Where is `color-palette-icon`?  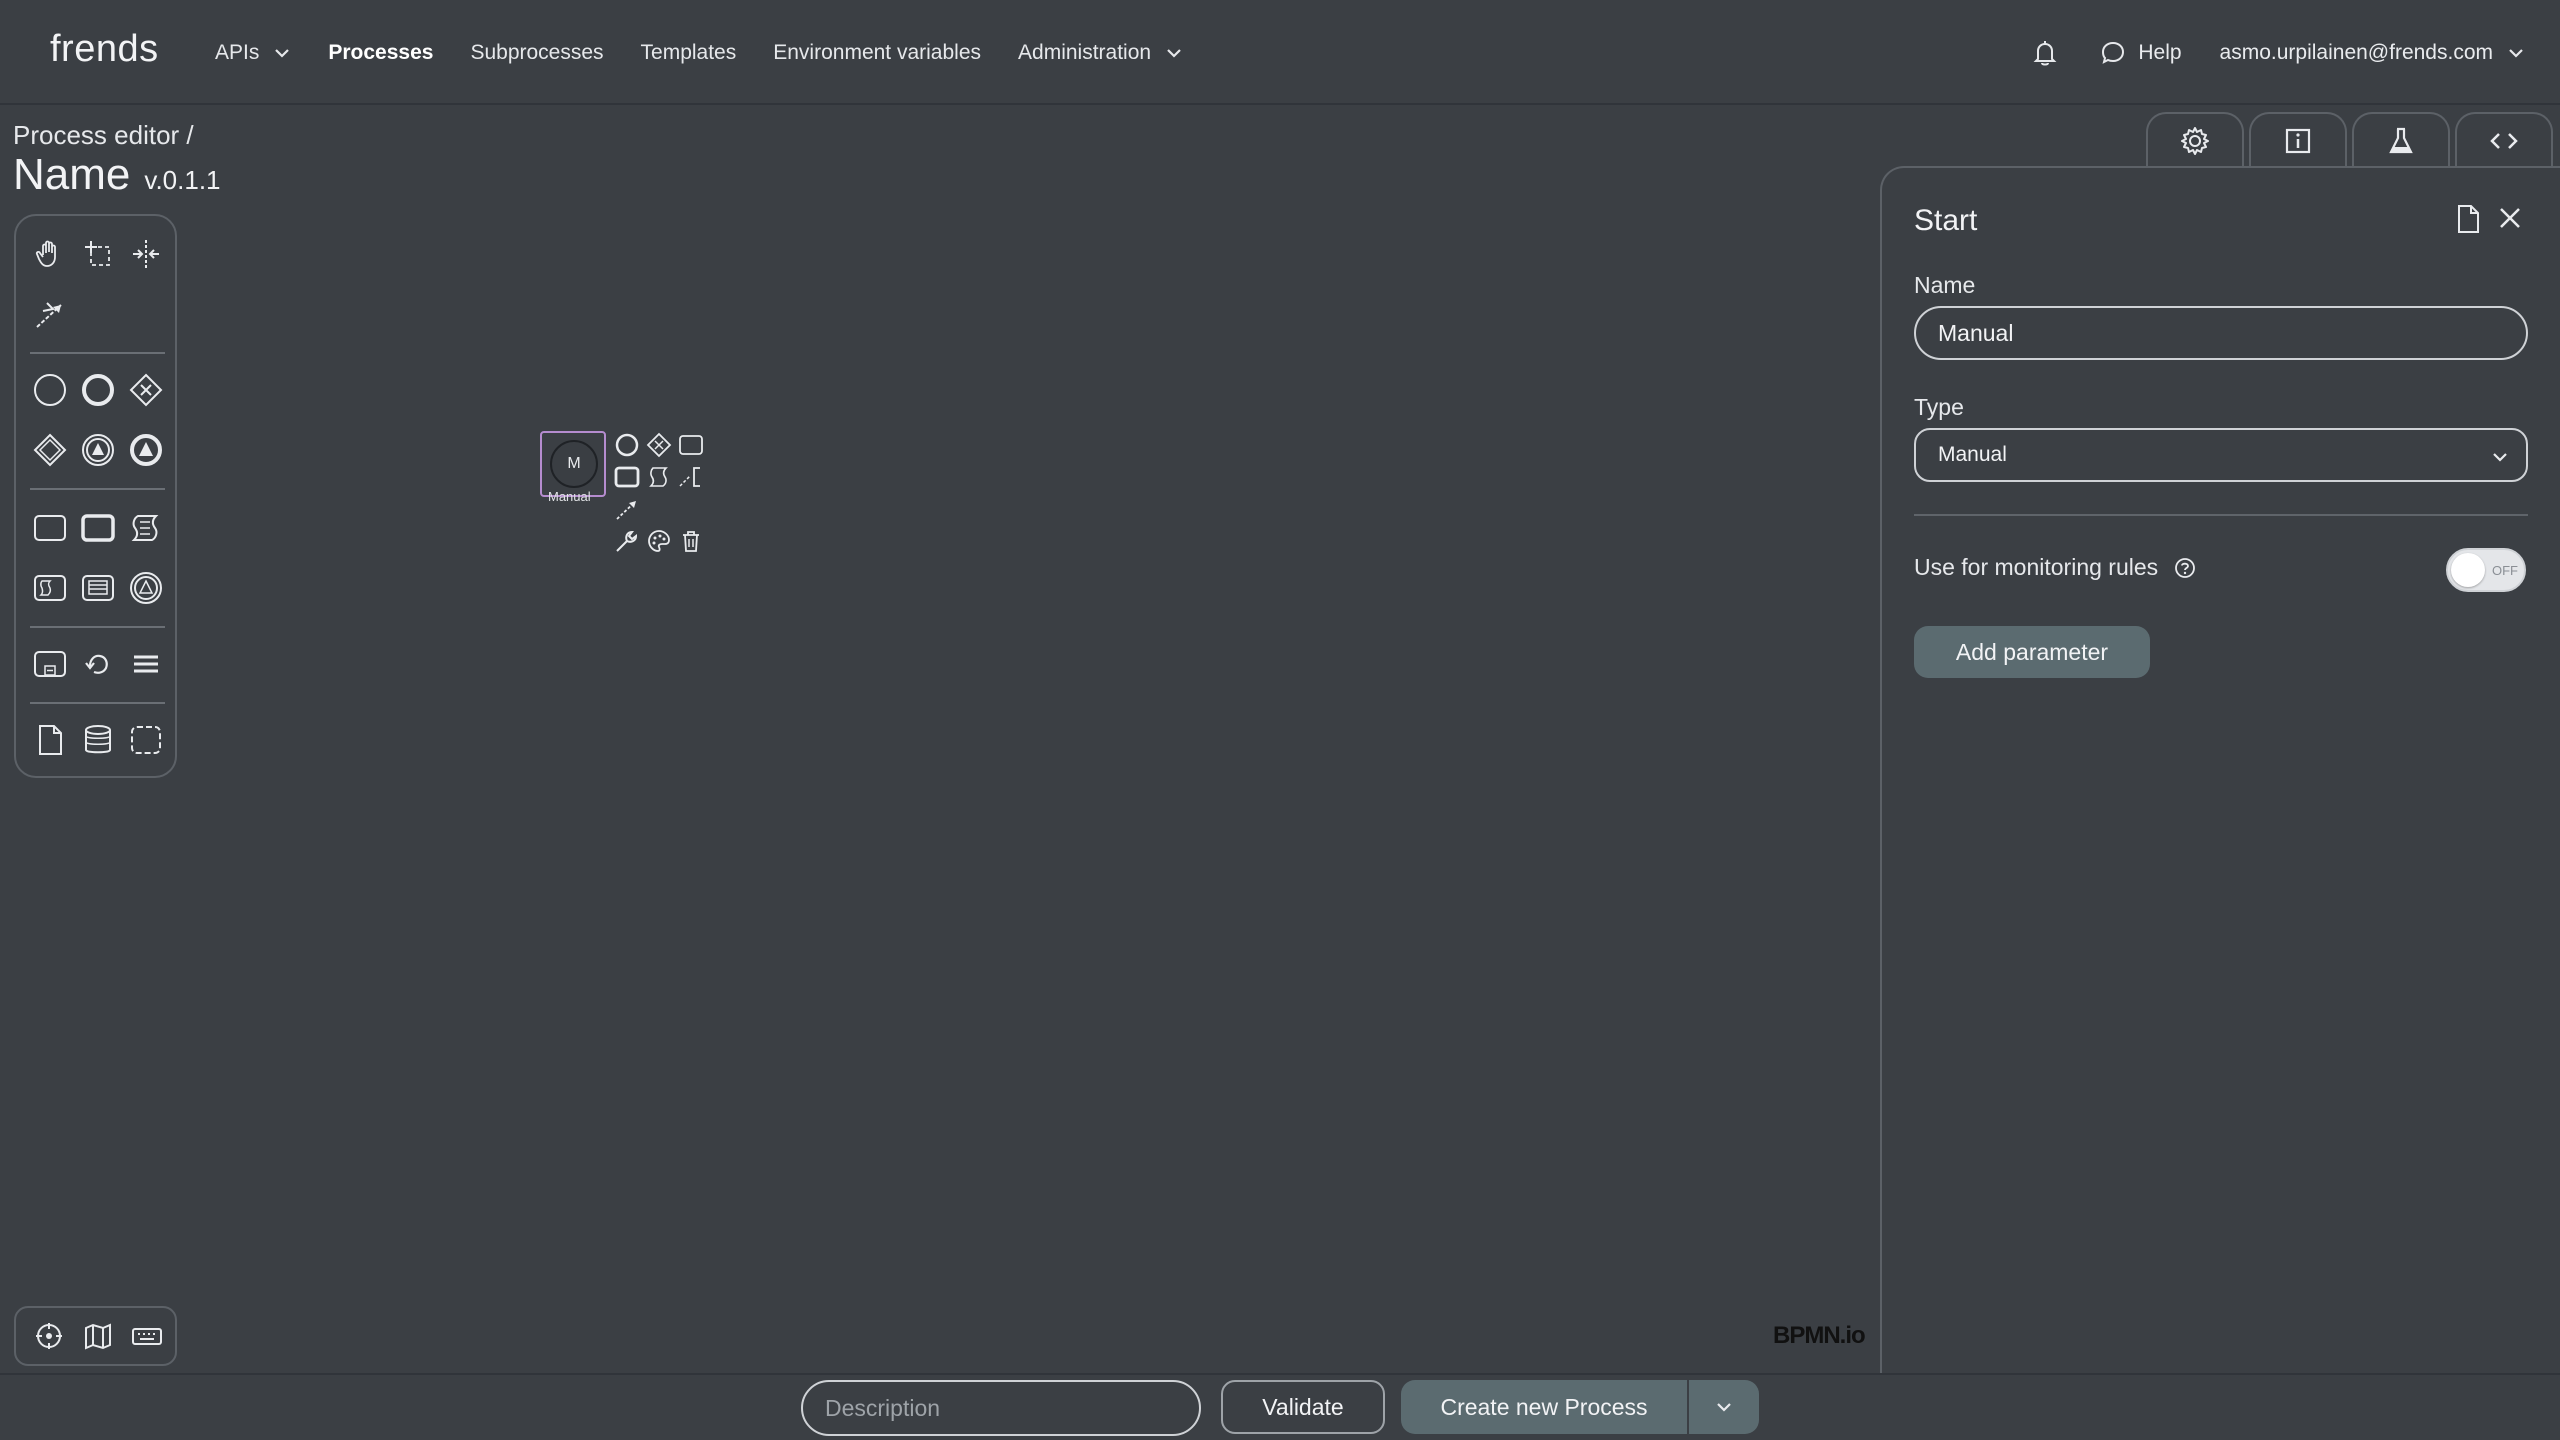
color-palette-icon is located at coordinates (659, 541).